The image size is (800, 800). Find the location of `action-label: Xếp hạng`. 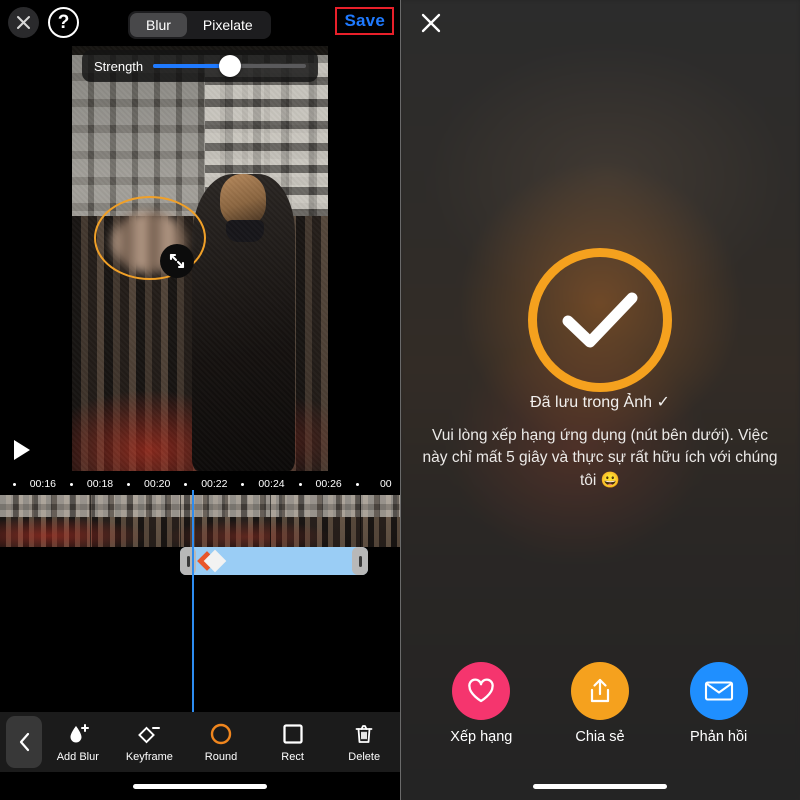

action-label: Xếp hạng is located at coordinates (481, 737).